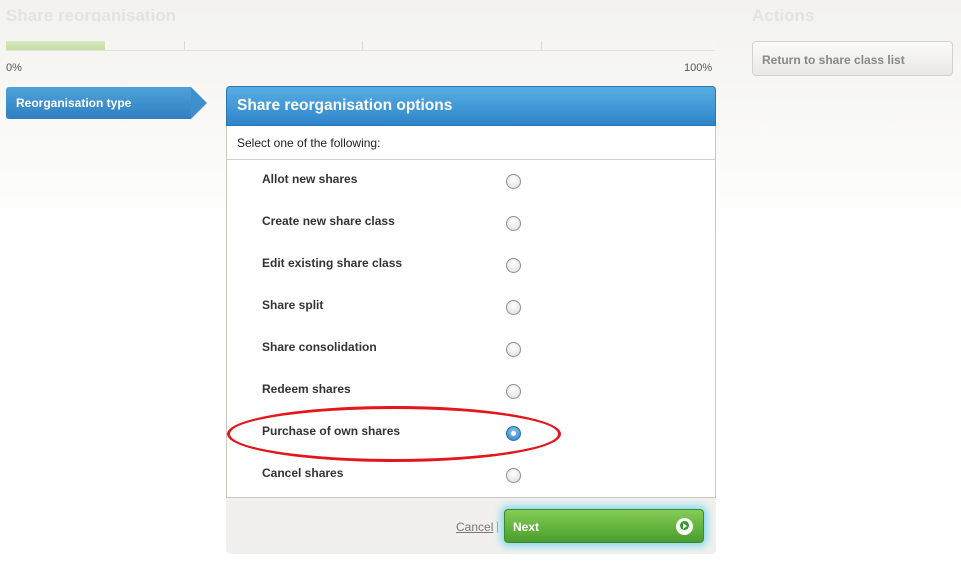  Describe the element at coordinates (698, 68) in the screenshot. I see `progress-max-label: 100%` at that location.